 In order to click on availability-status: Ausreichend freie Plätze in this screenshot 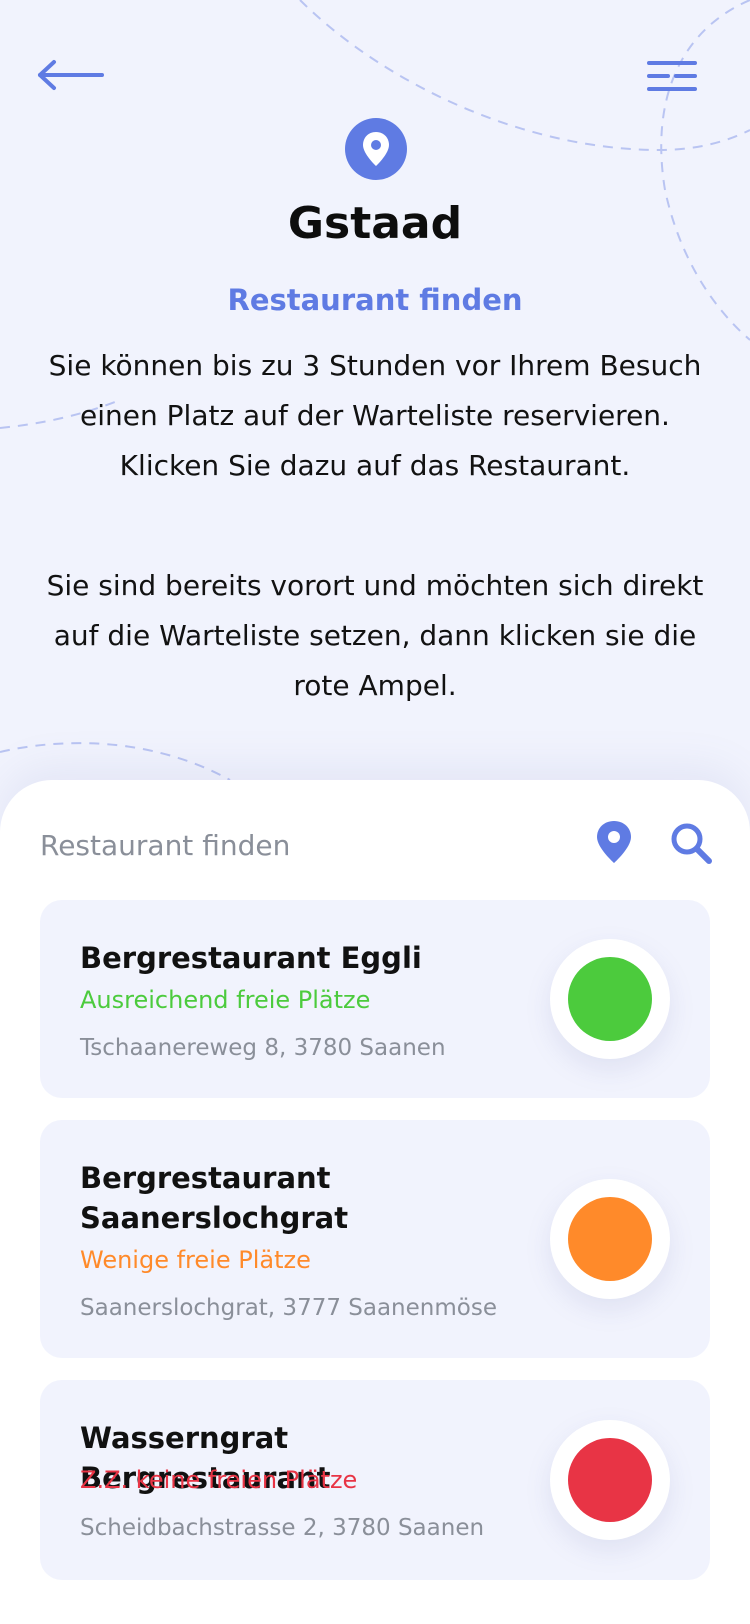, I will do `click(225, 1000)`.